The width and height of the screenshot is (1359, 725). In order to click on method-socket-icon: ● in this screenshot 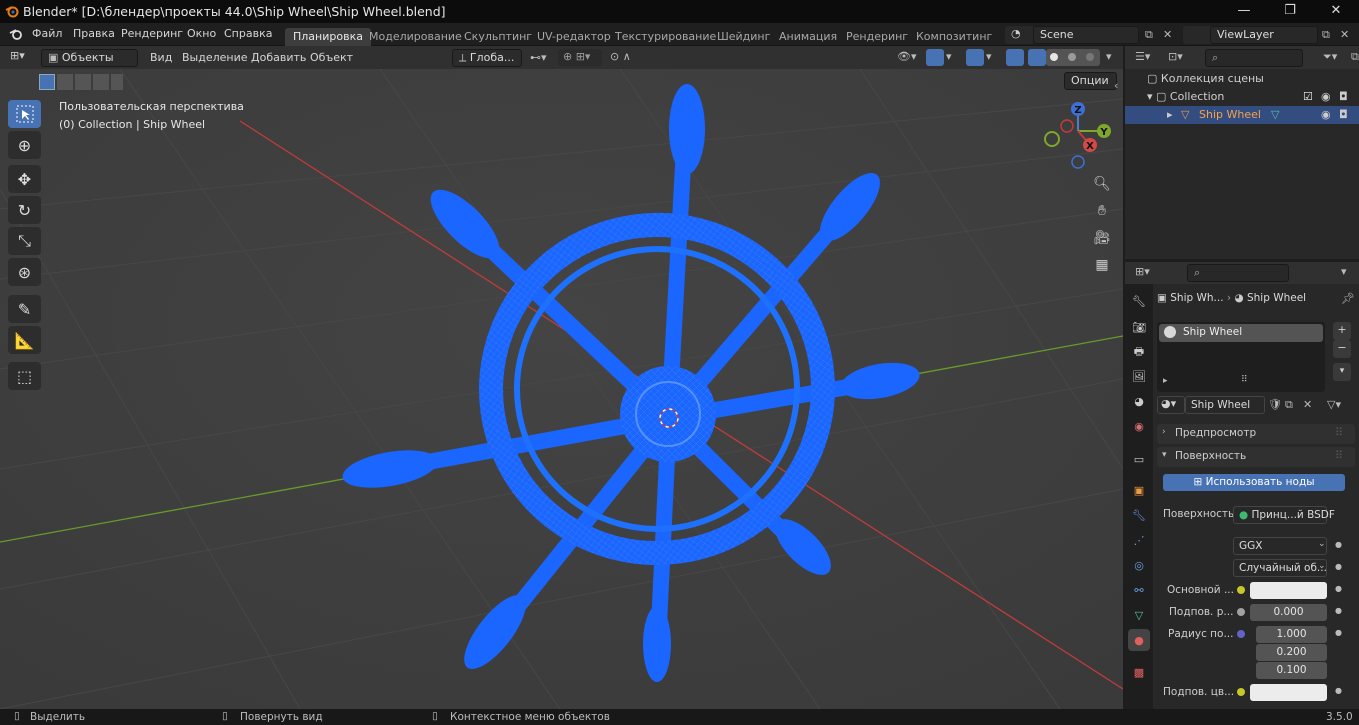, I will do `click(1338, 566)`.